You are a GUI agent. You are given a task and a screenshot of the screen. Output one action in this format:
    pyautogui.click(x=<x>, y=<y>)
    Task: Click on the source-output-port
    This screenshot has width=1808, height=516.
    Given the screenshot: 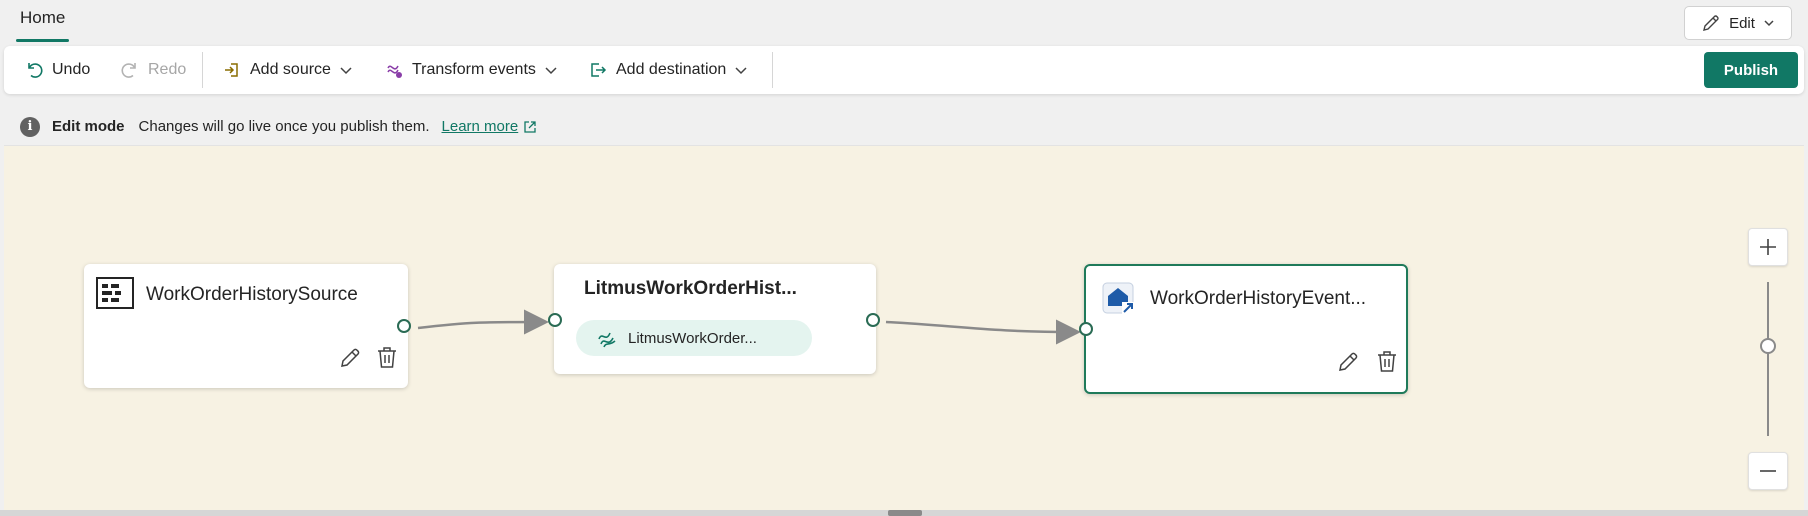 What is the action you would take?
    pyautogui.click(x=404, y=326)
    